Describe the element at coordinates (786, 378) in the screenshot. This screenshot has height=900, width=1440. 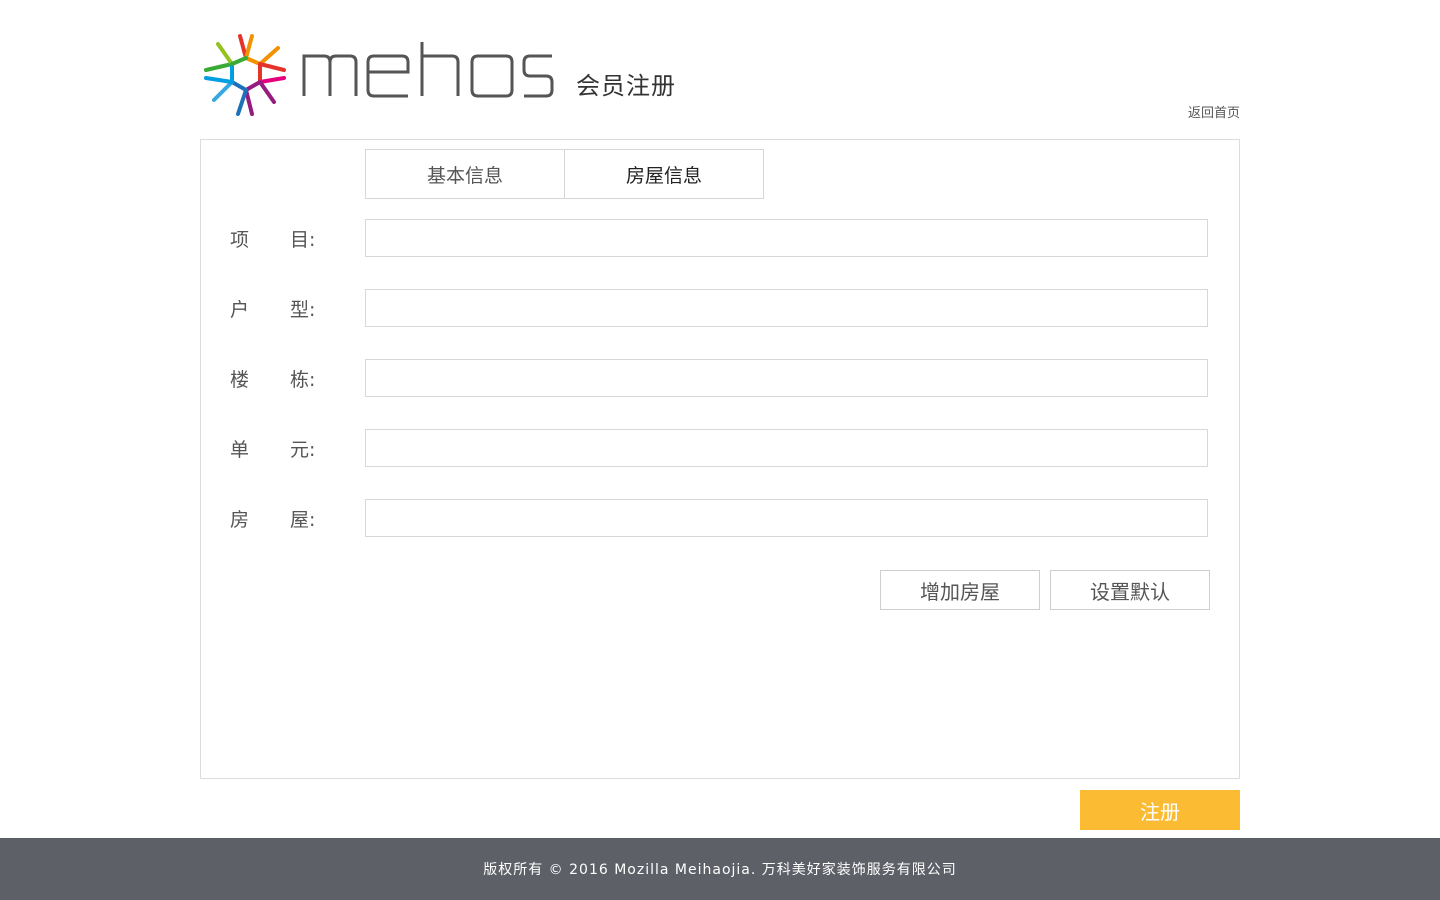
I see `building-input` at that location.